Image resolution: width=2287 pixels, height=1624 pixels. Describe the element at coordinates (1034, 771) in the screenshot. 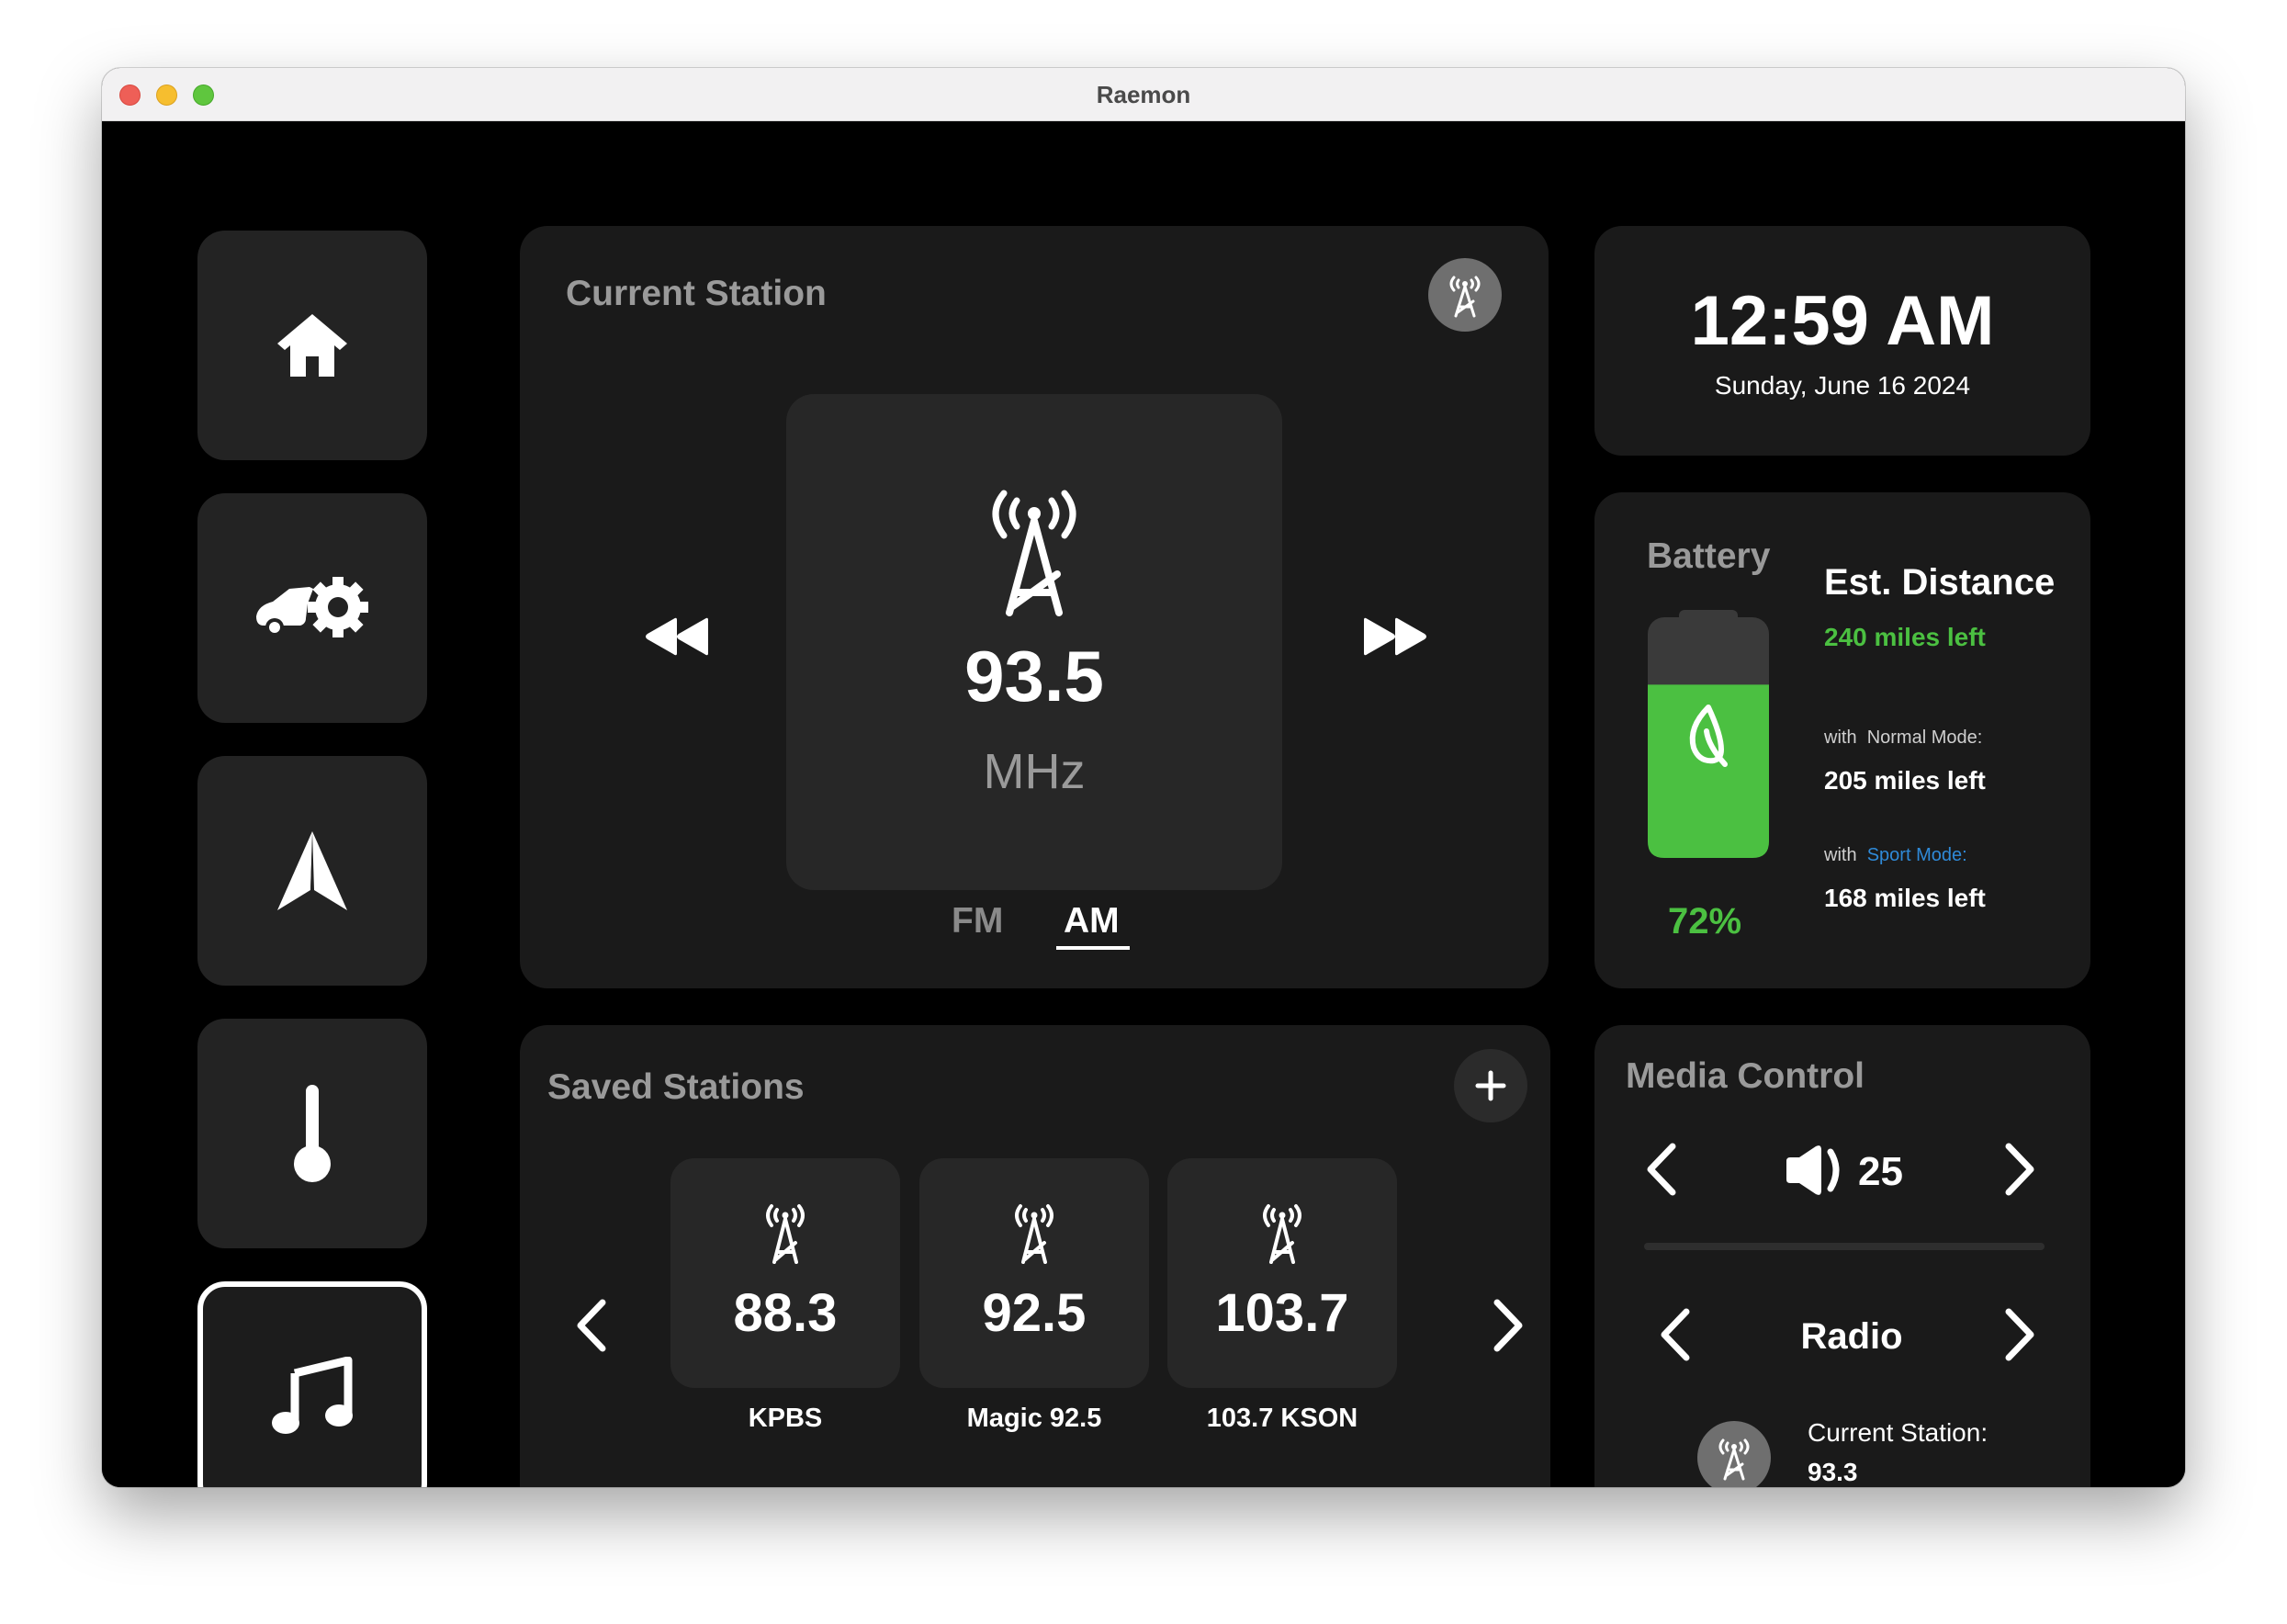

I see `frequency-unit: MHz` at that location.